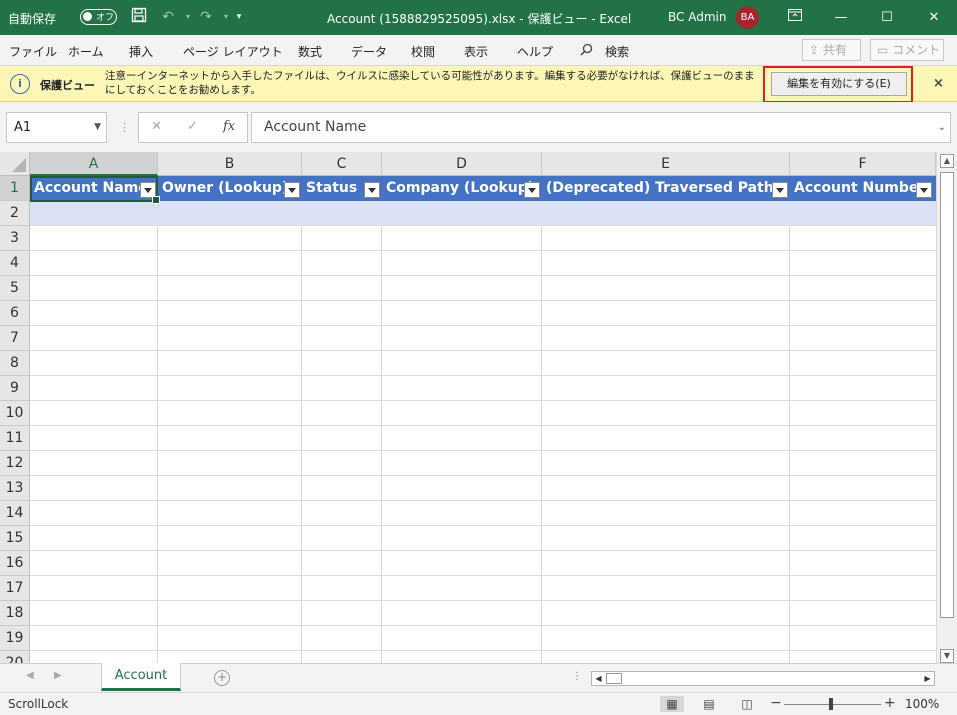 Image resolution: width=957 pixels, height=715 pixels. I want to click on tab-page-layout: ページ レイアウト, so click(233, 51).